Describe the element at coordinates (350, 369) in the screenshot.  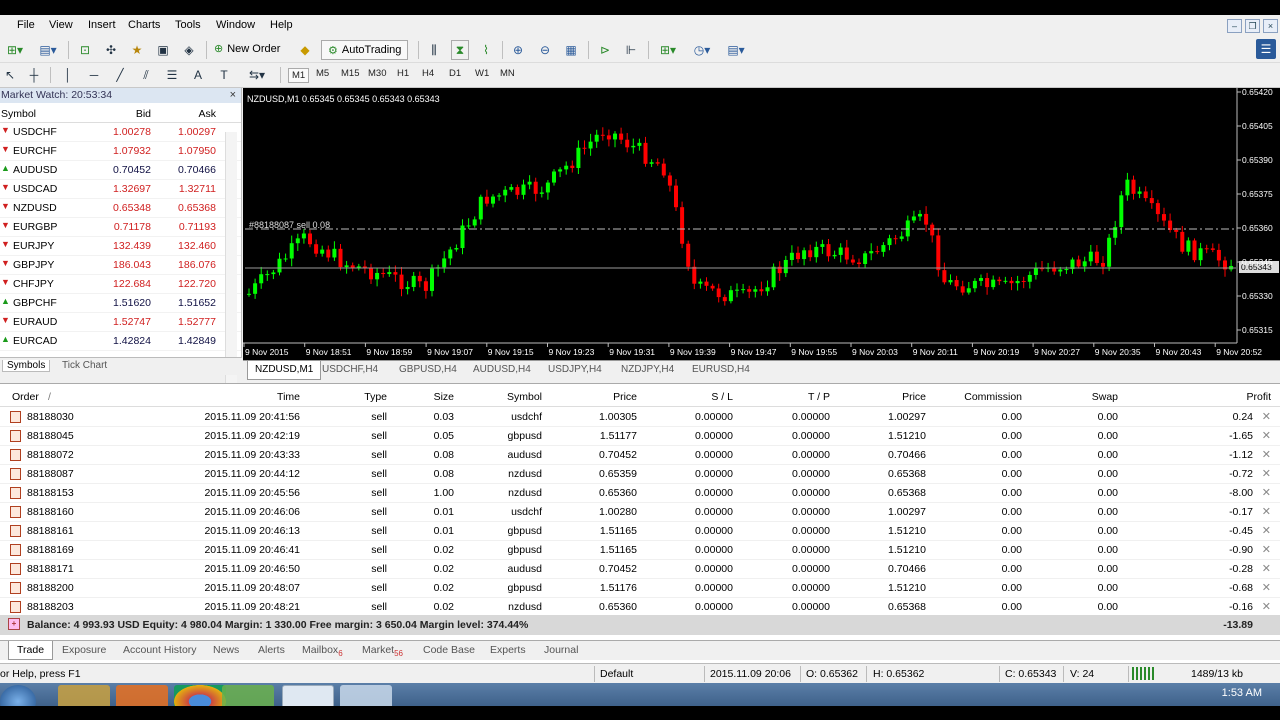
I see `chart-tab: USDCHF,H4` at that location.